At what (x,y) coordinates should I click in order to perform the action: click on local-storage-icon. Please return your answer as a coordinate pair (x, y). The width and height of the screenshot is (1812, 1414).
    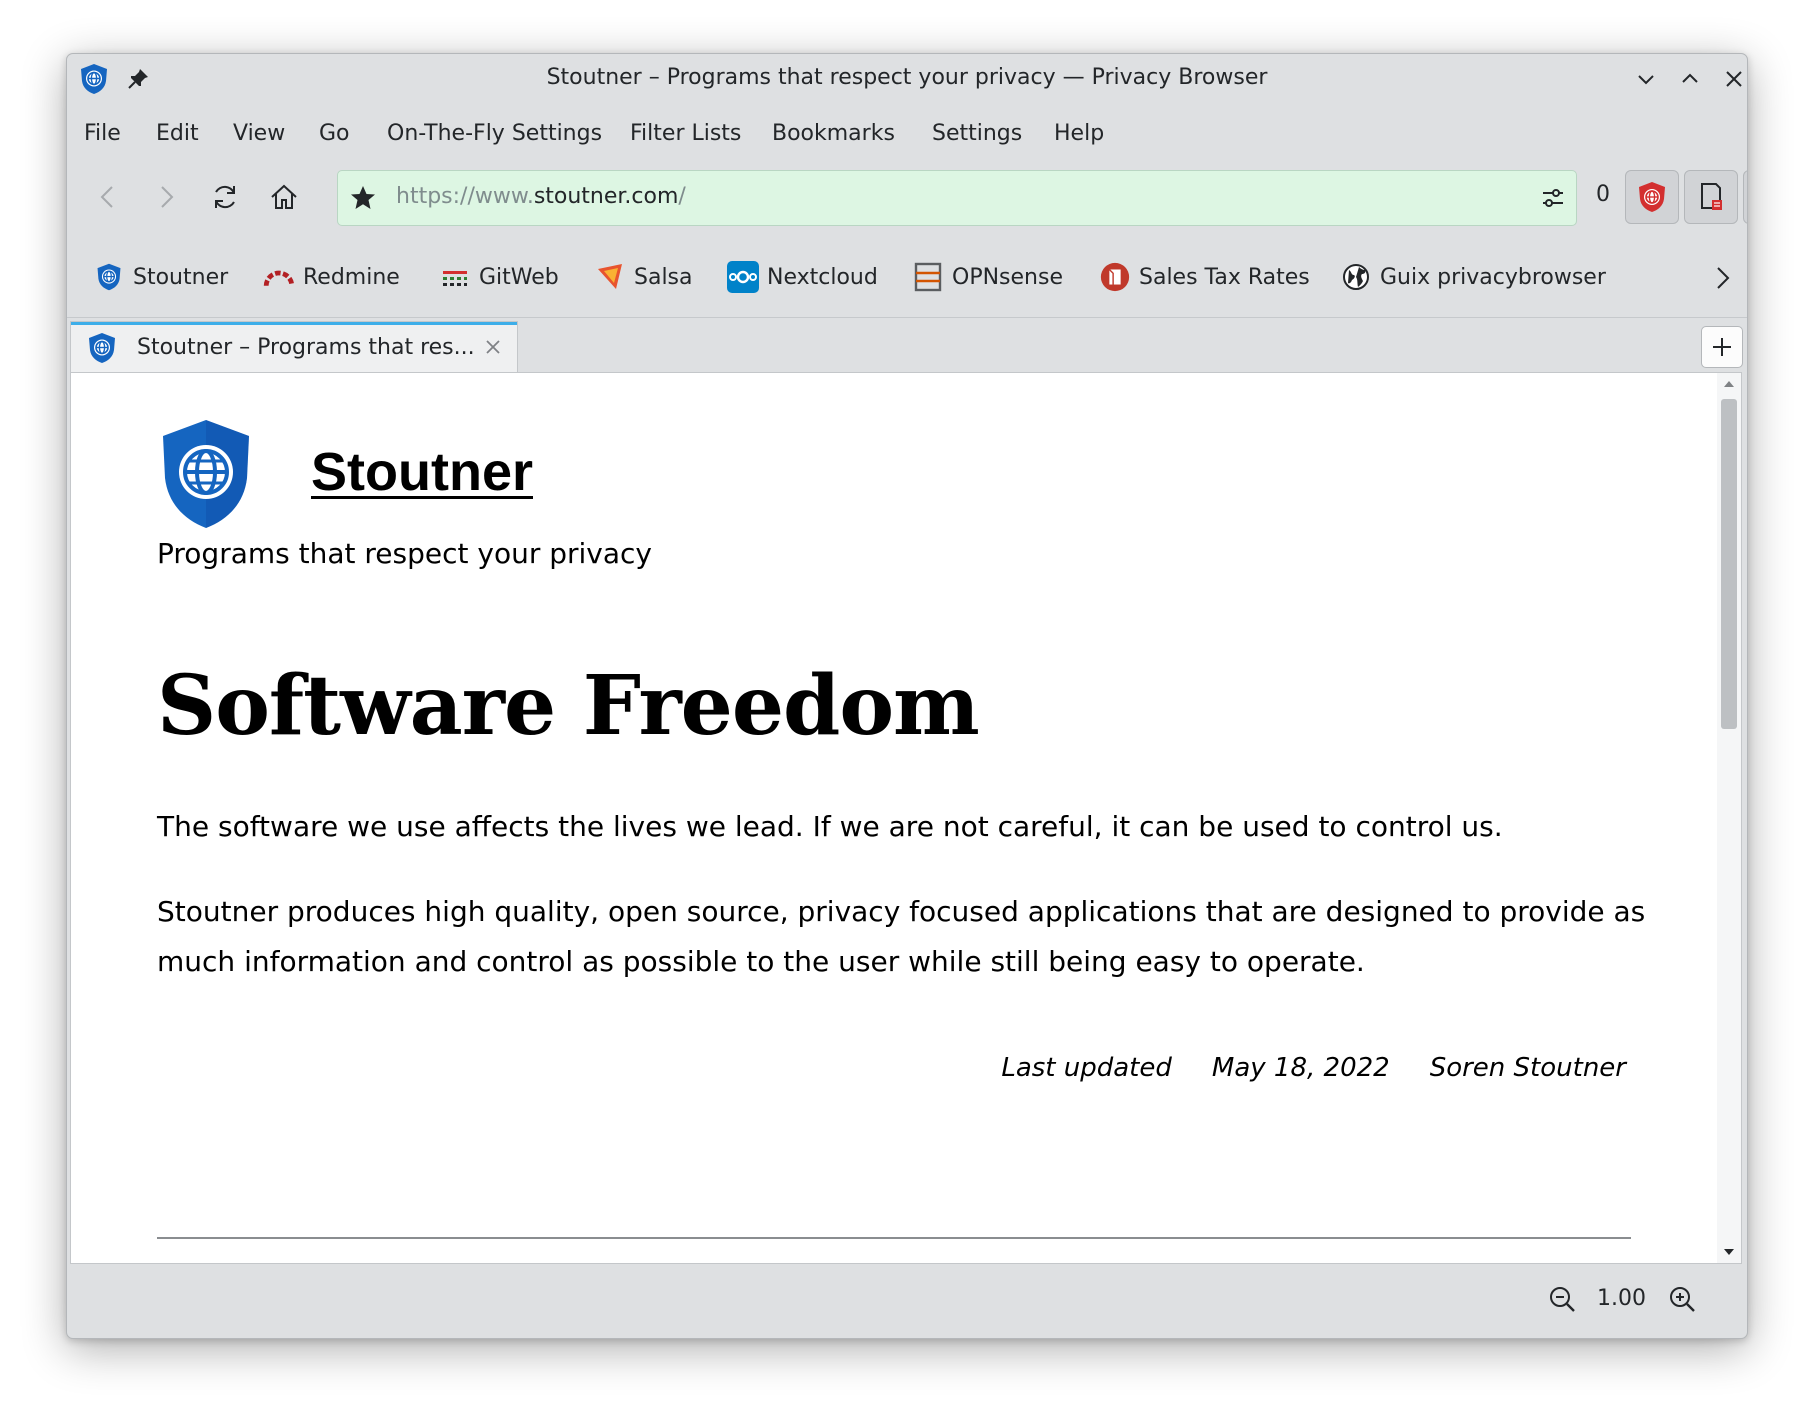
    Looking at the image, I should click on (1711, 196).